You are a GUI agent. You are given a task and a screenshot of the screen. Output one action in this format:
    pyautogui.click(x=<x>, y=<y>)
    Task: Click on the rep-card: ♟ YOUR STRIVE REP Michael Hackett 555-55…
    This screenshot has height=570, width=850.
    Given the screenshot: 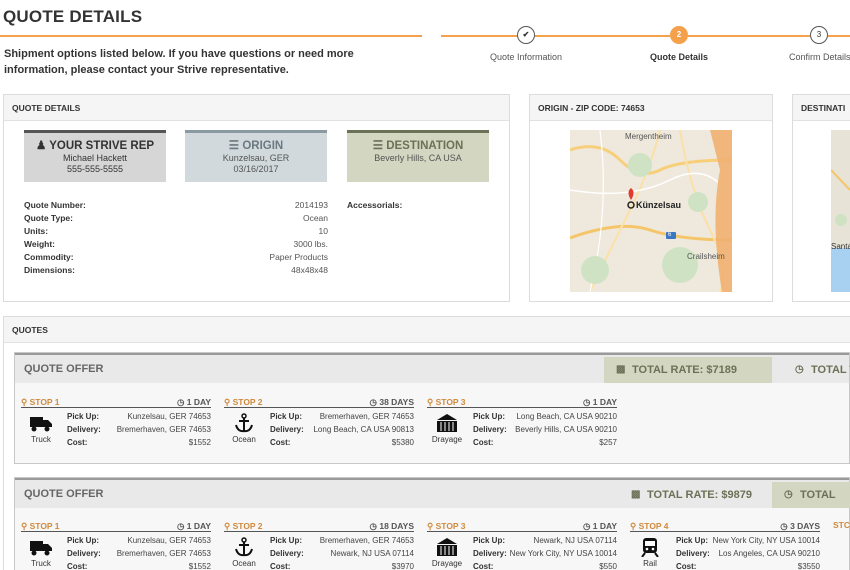 What is the action you would take?
    pyautogui.click(x=95, y=156)
    